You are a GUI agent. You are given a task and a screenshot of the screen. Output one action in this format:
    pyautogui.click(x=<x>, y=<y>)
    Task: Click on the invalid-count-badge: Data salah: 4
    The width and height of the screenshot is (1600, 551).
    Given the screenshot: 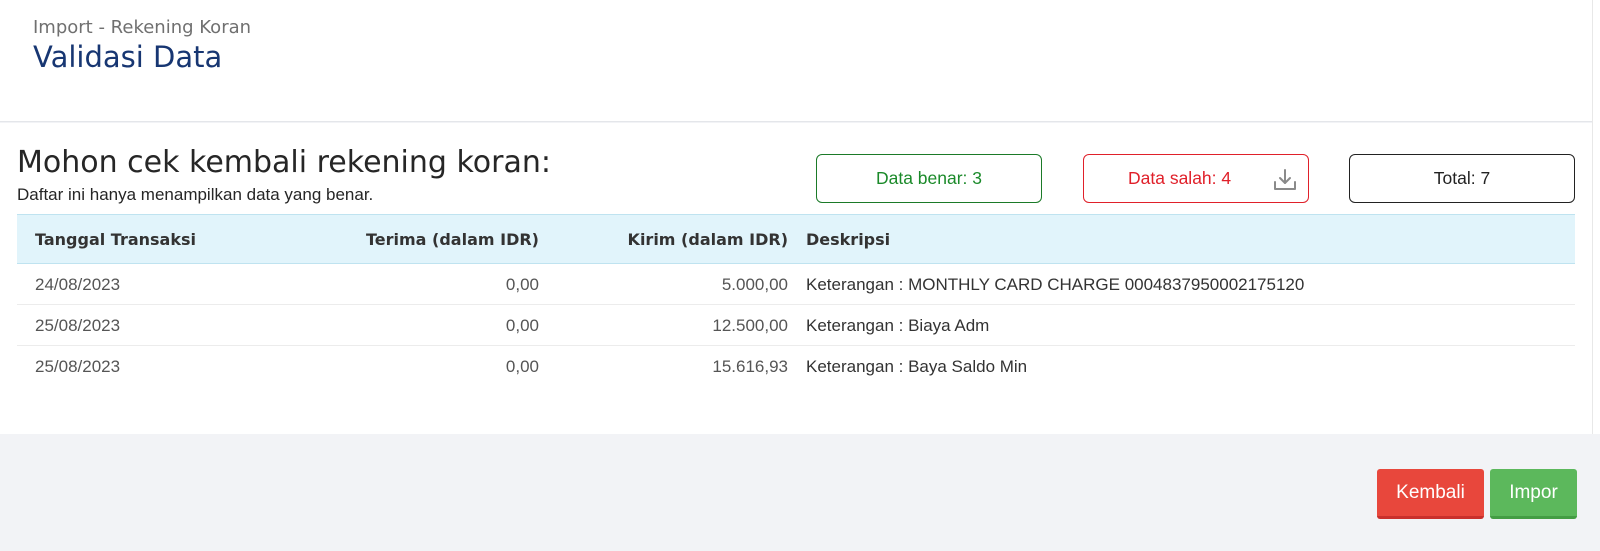 What is the action you would take?
    pyautogui.click(x=1196, y=178)
    